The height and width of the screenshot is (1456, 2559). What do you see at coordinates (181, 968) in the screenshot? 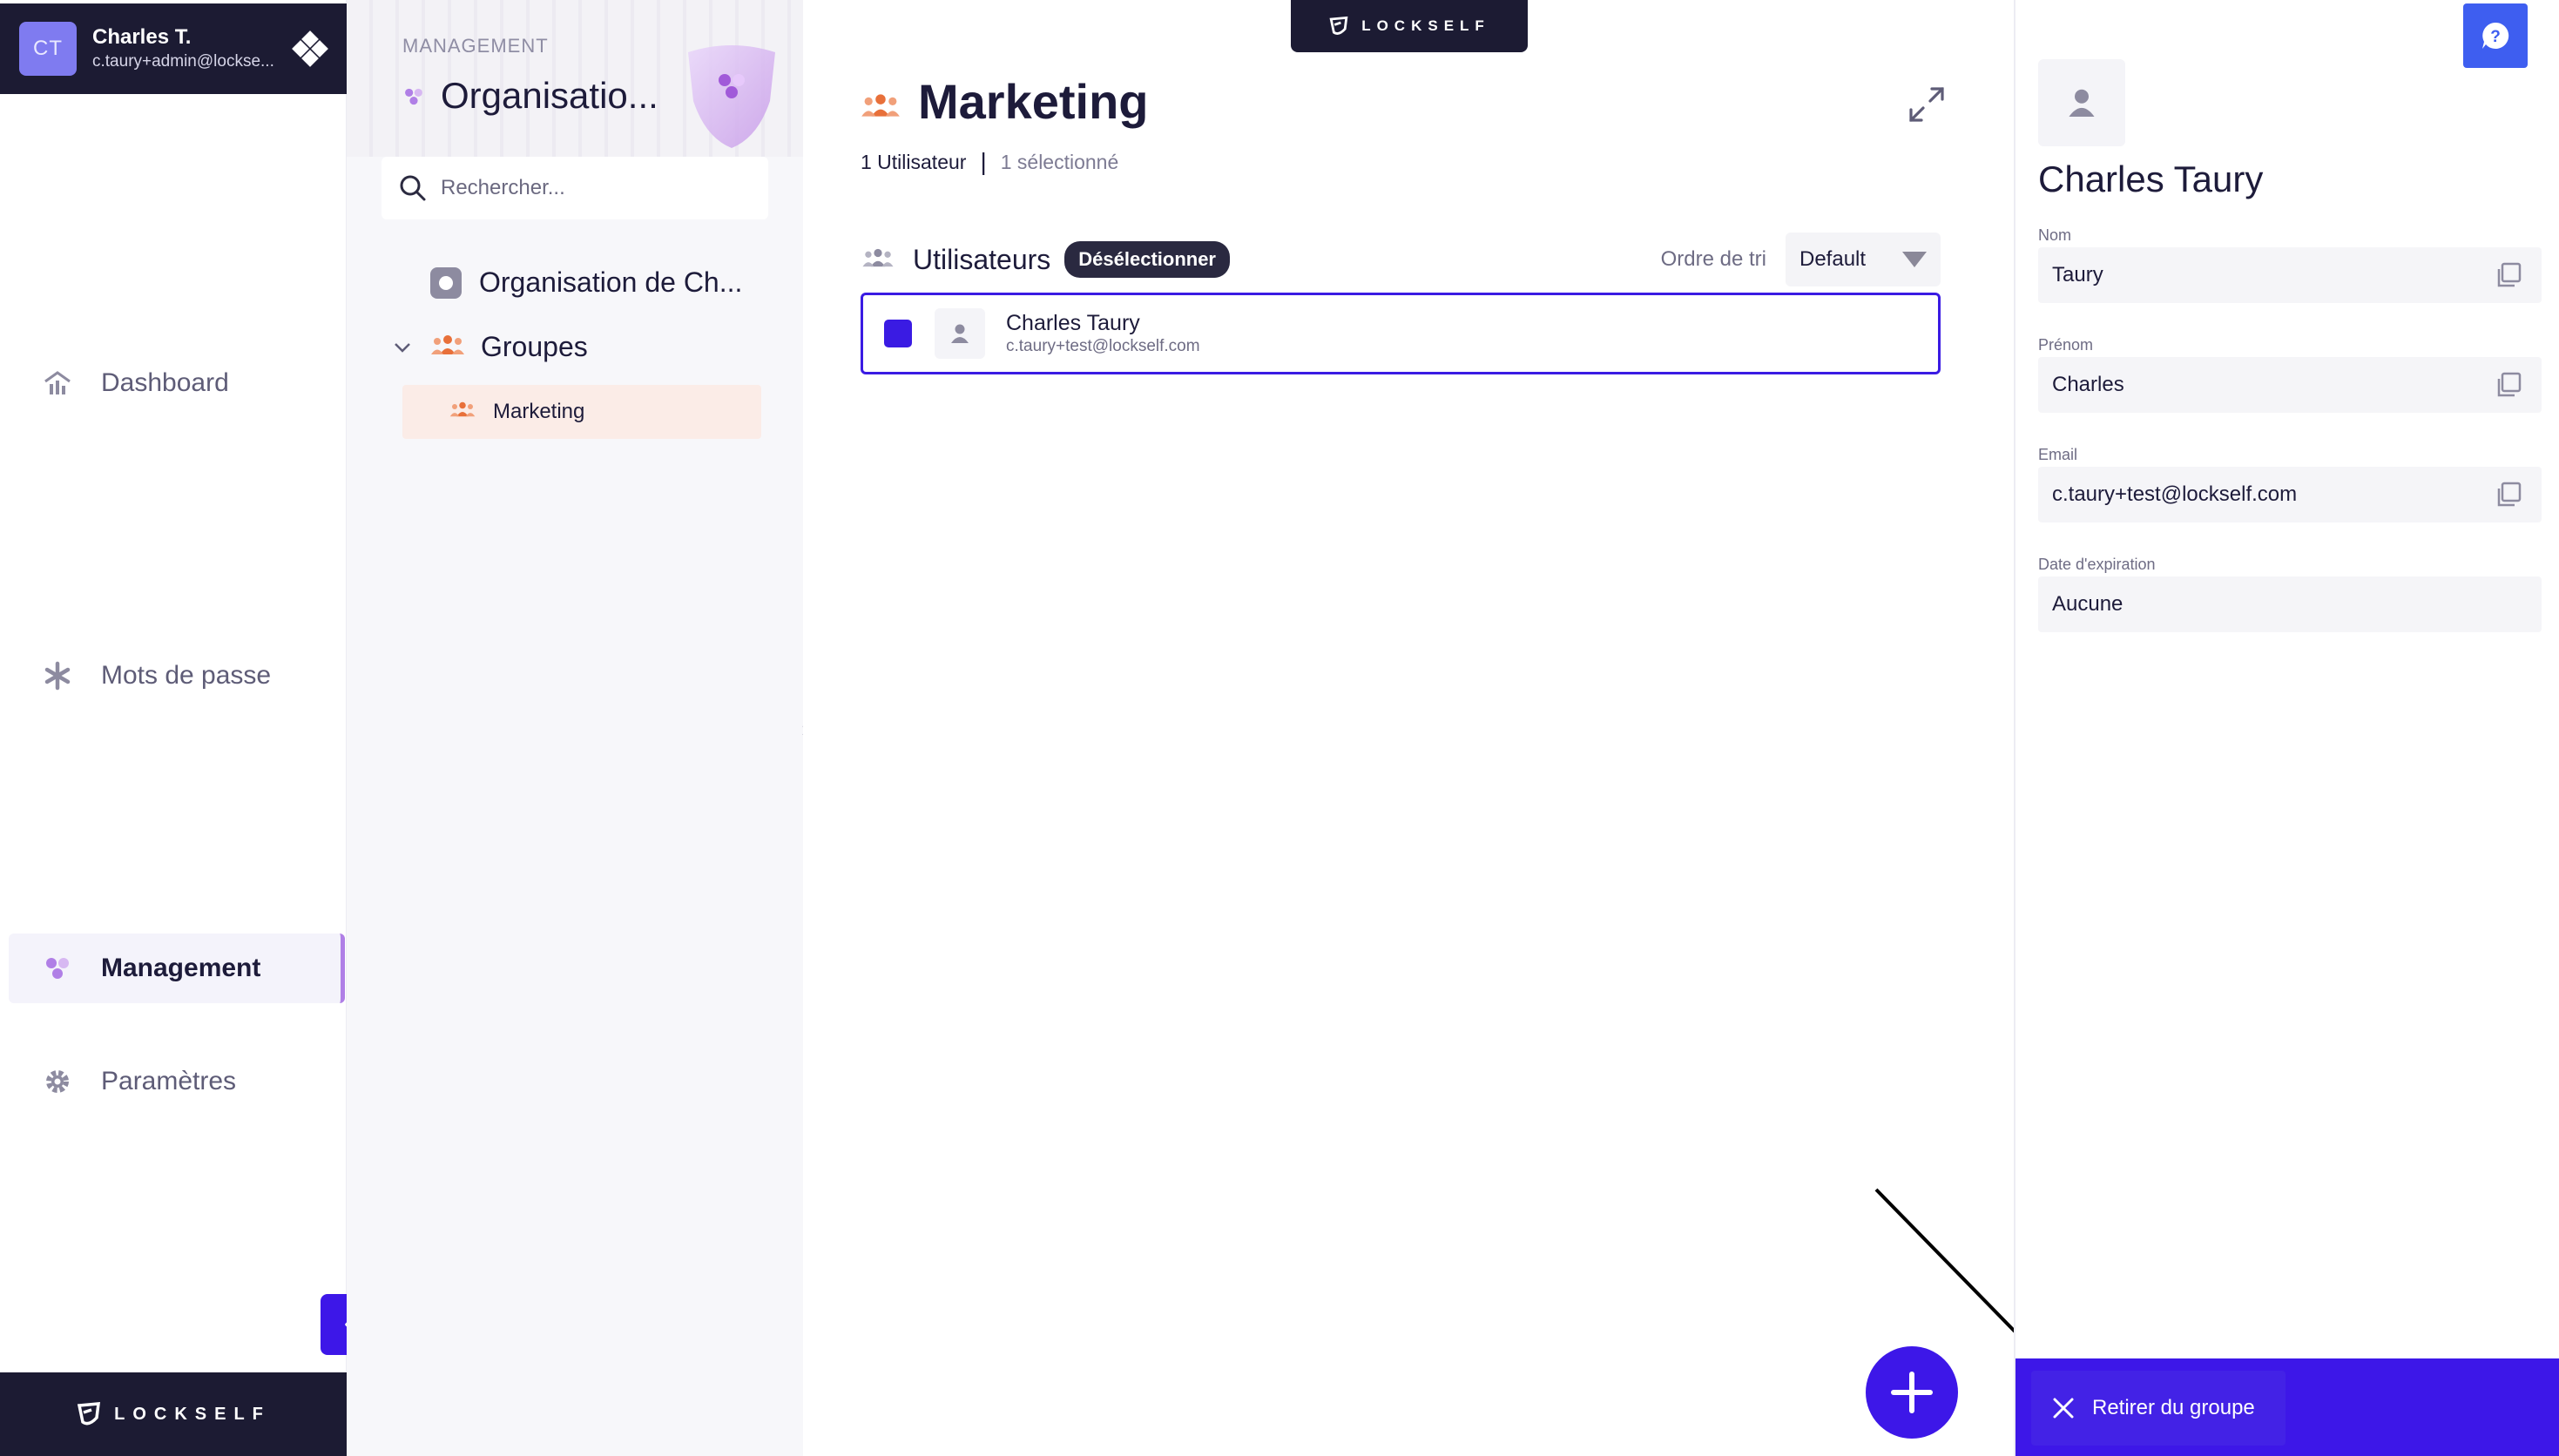
I see `nav-item-label: Management` at bounding box center [181, 968].